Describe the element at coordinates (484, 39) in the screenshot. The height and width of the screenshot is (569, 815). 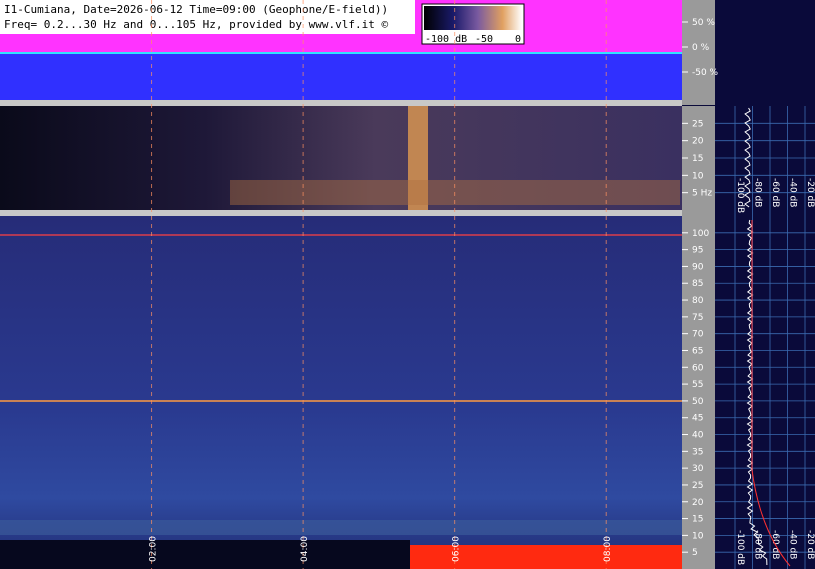
I see `colorbar-label-mid: -50` at that location.